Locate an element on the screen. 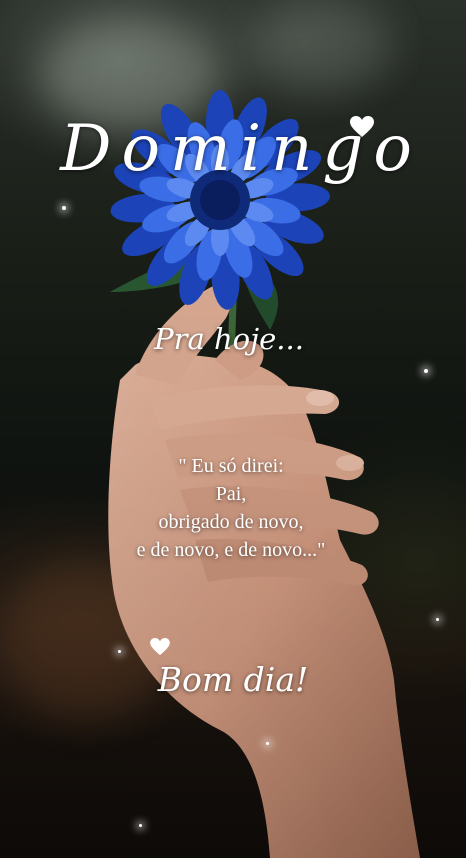 The height and width of the screenshot is (858, 466). quote-line: obrigado de novo, is located at coordinates (231, 522).